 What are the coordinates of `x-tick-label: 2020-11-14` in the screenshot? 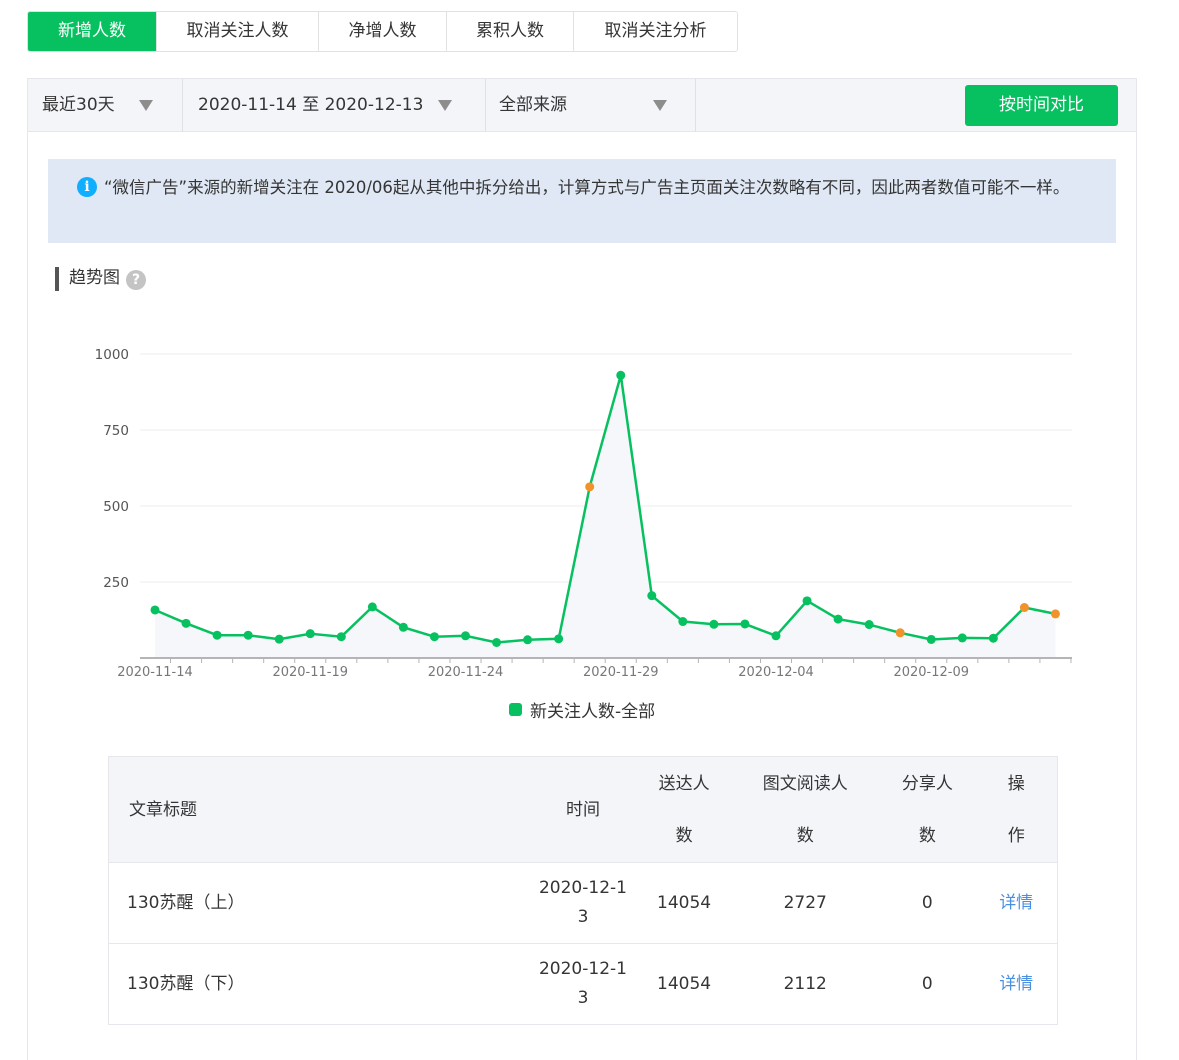 It's located at (155, 672).